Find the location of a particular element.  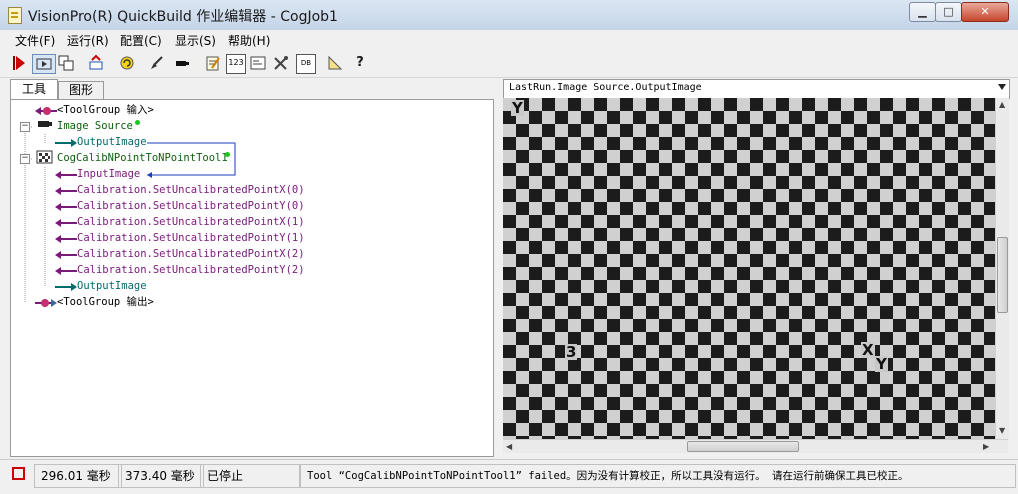

collapse-calib-tool: − is located at coordinates (25, 159).